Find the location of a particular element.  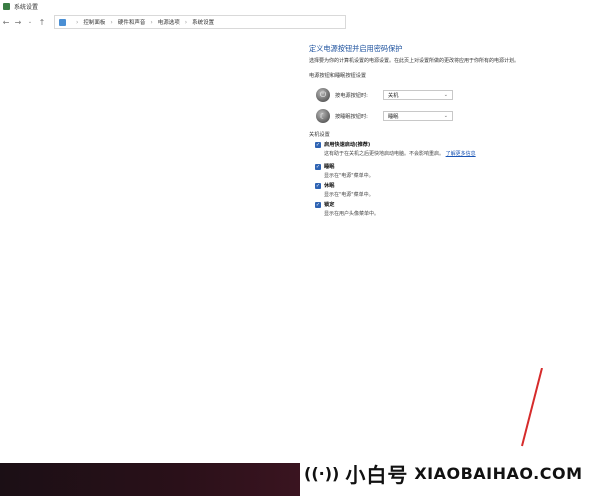

red-annotation-line is located at coordinates (532, 407).